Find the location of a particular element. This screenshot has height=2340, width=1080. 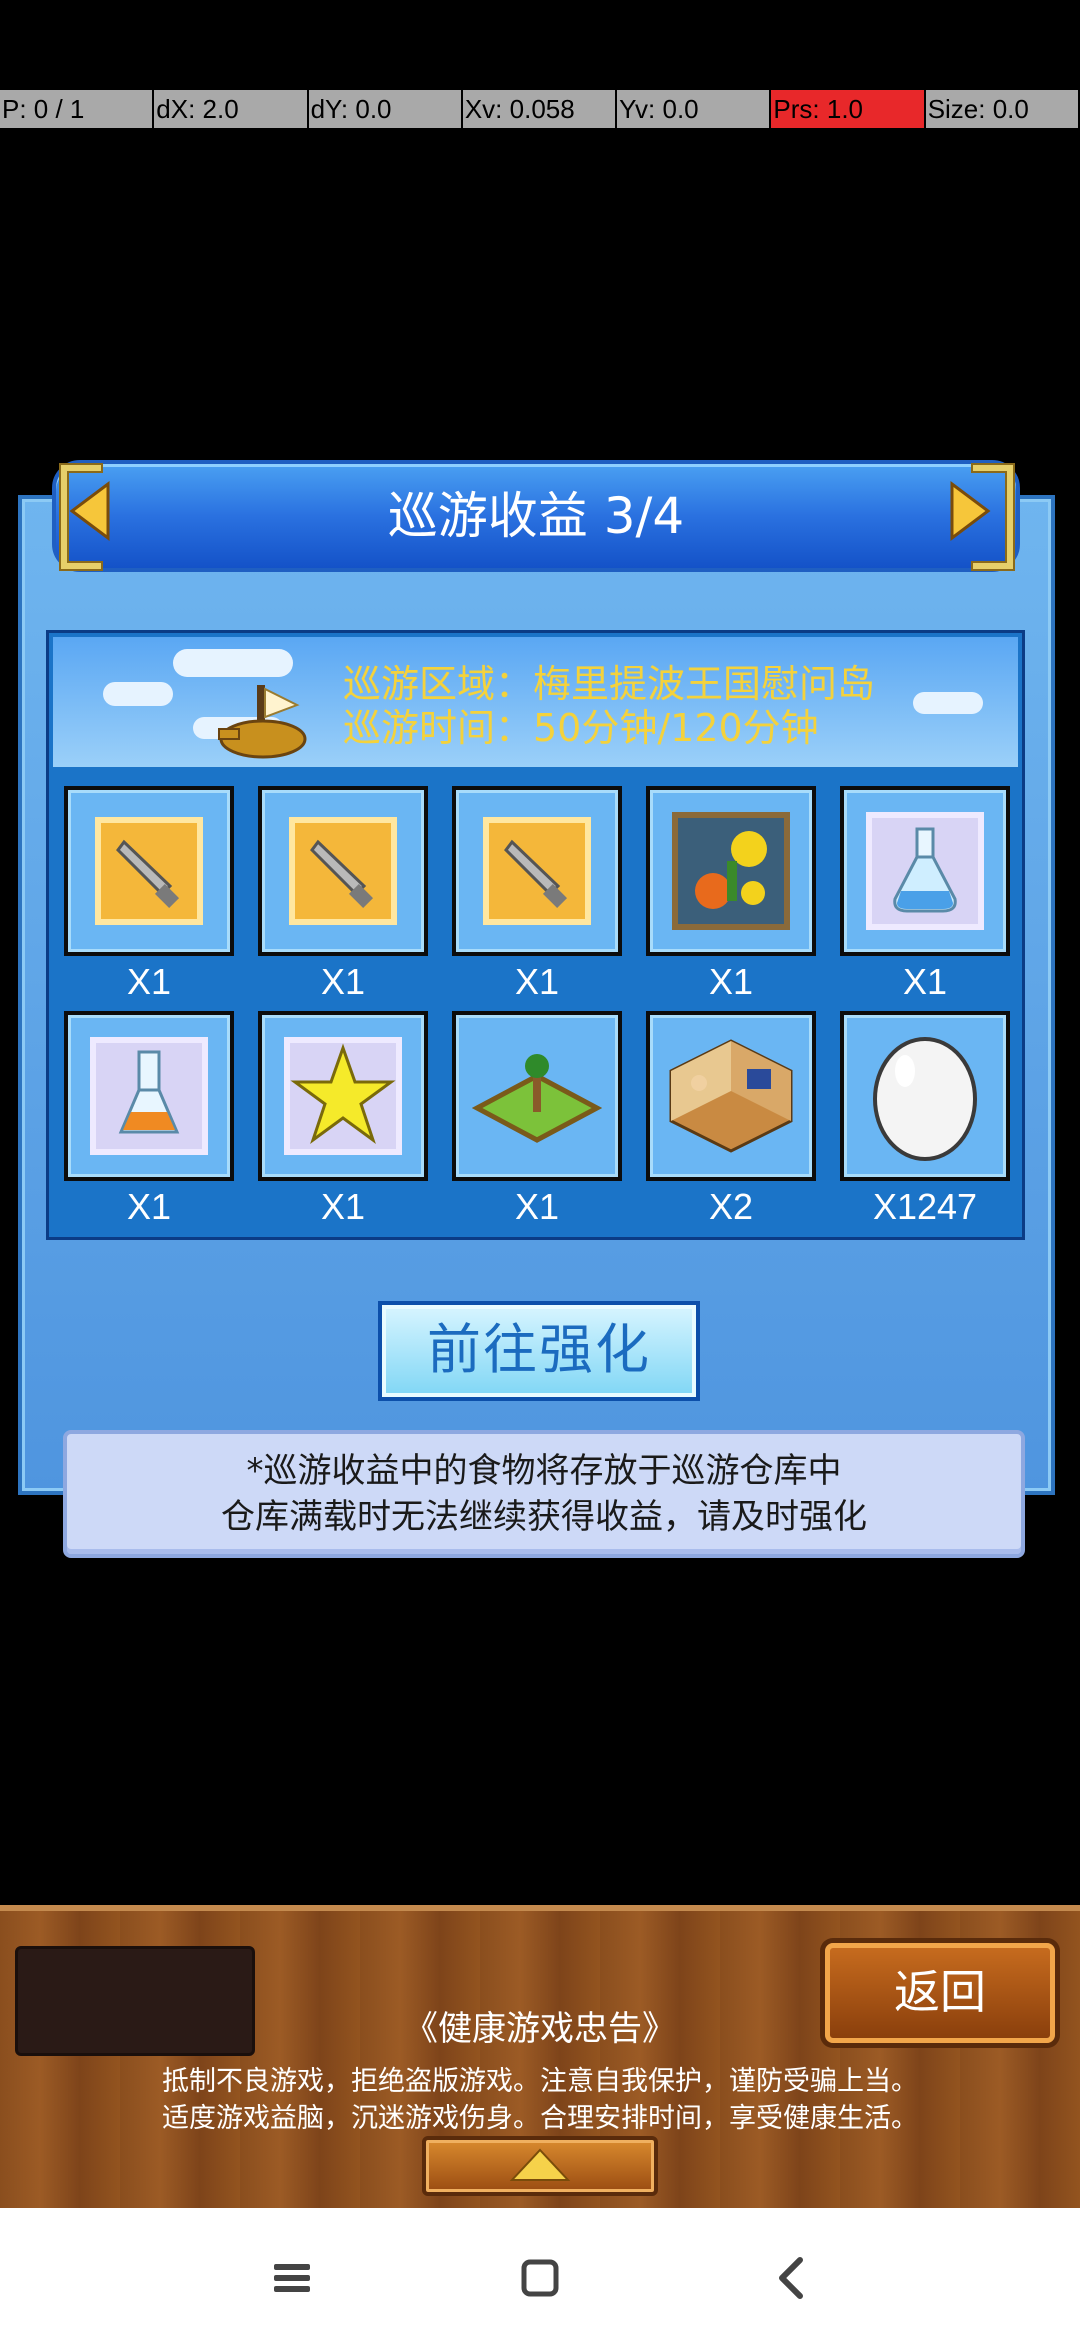

egg-icon is located at coordinates (925, 1099).